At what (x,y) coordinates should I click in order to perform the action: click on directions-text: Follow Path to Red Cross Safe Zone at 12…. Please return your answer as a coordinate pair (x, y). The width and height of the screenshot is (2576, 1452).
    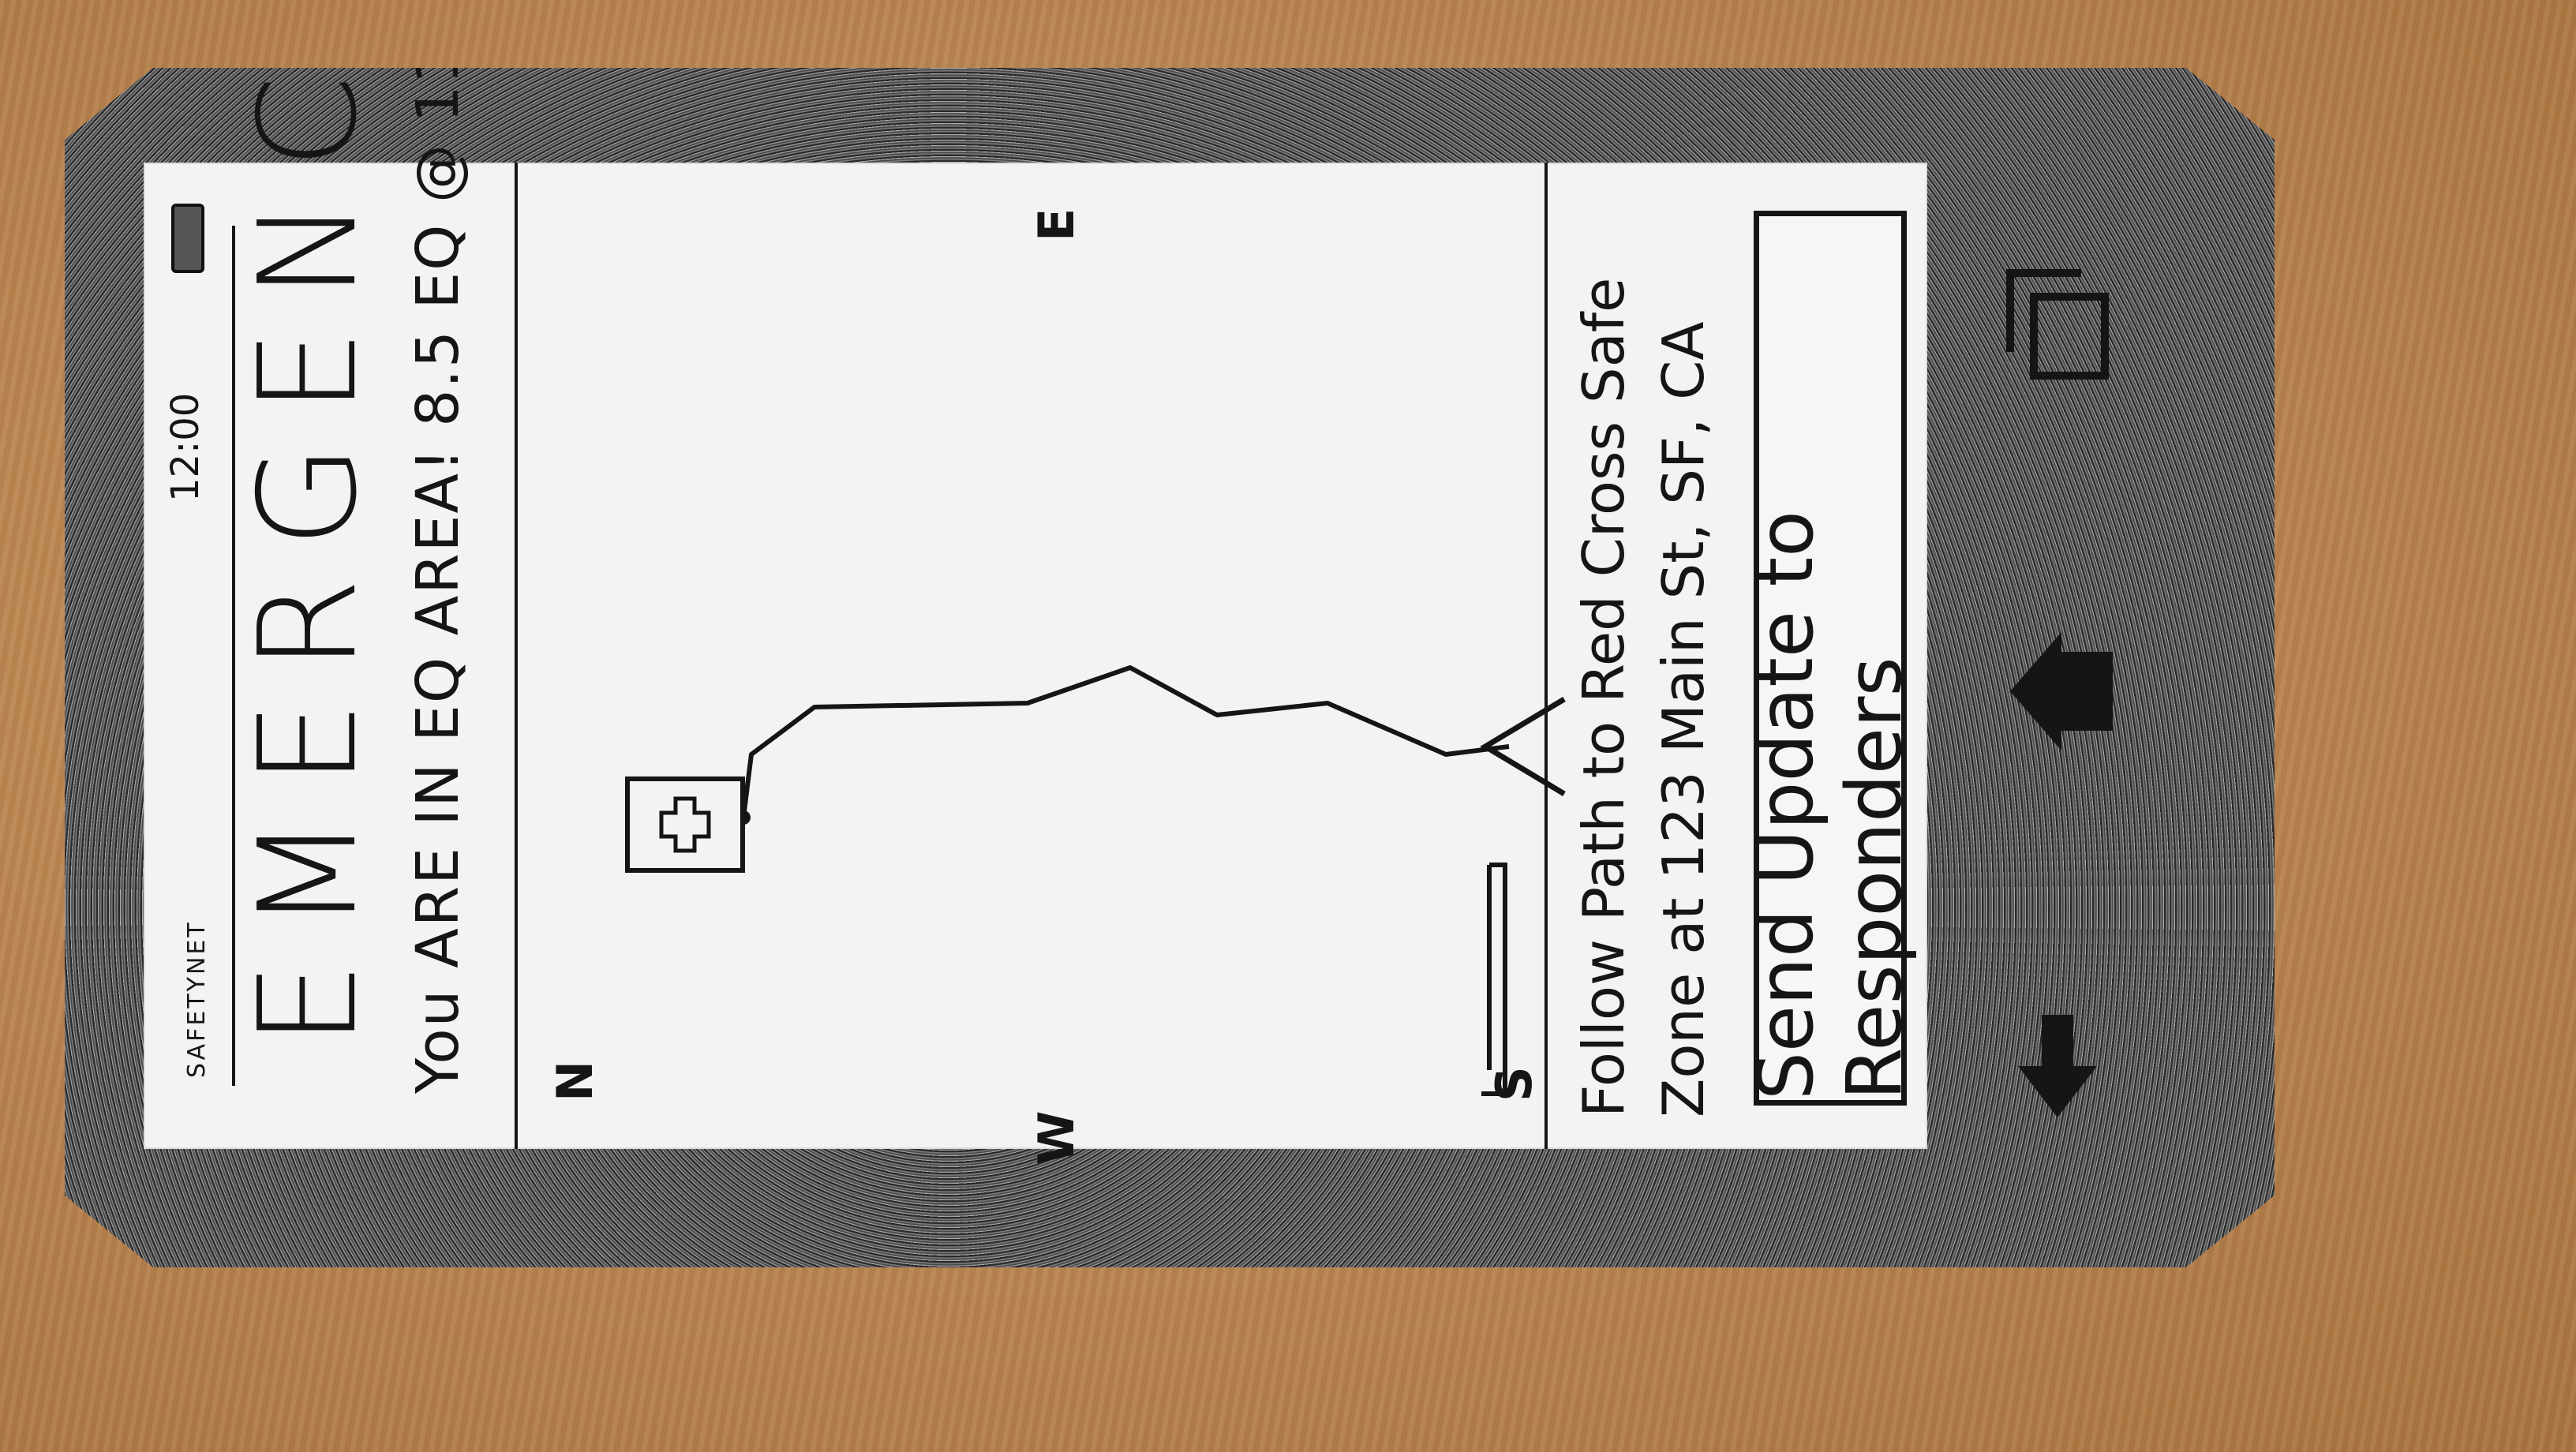
    Looking at the image, I should click on (1644, 663).